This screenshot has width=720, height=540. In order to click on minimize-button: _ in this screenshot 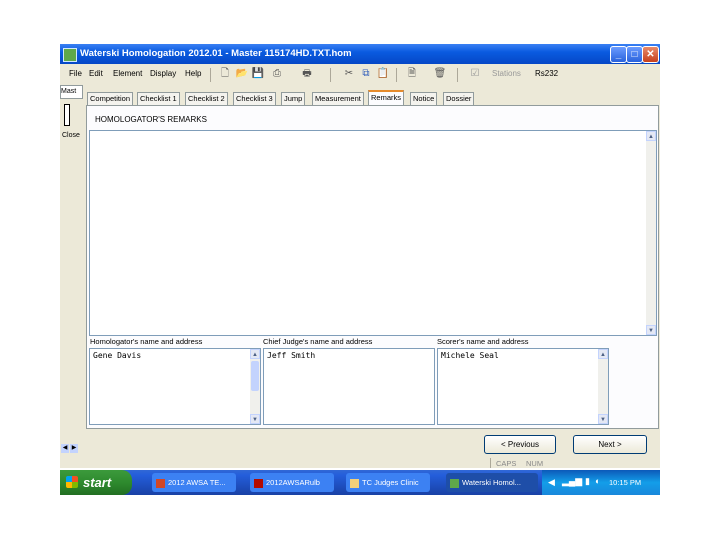, I will do `click(618, 54)`.